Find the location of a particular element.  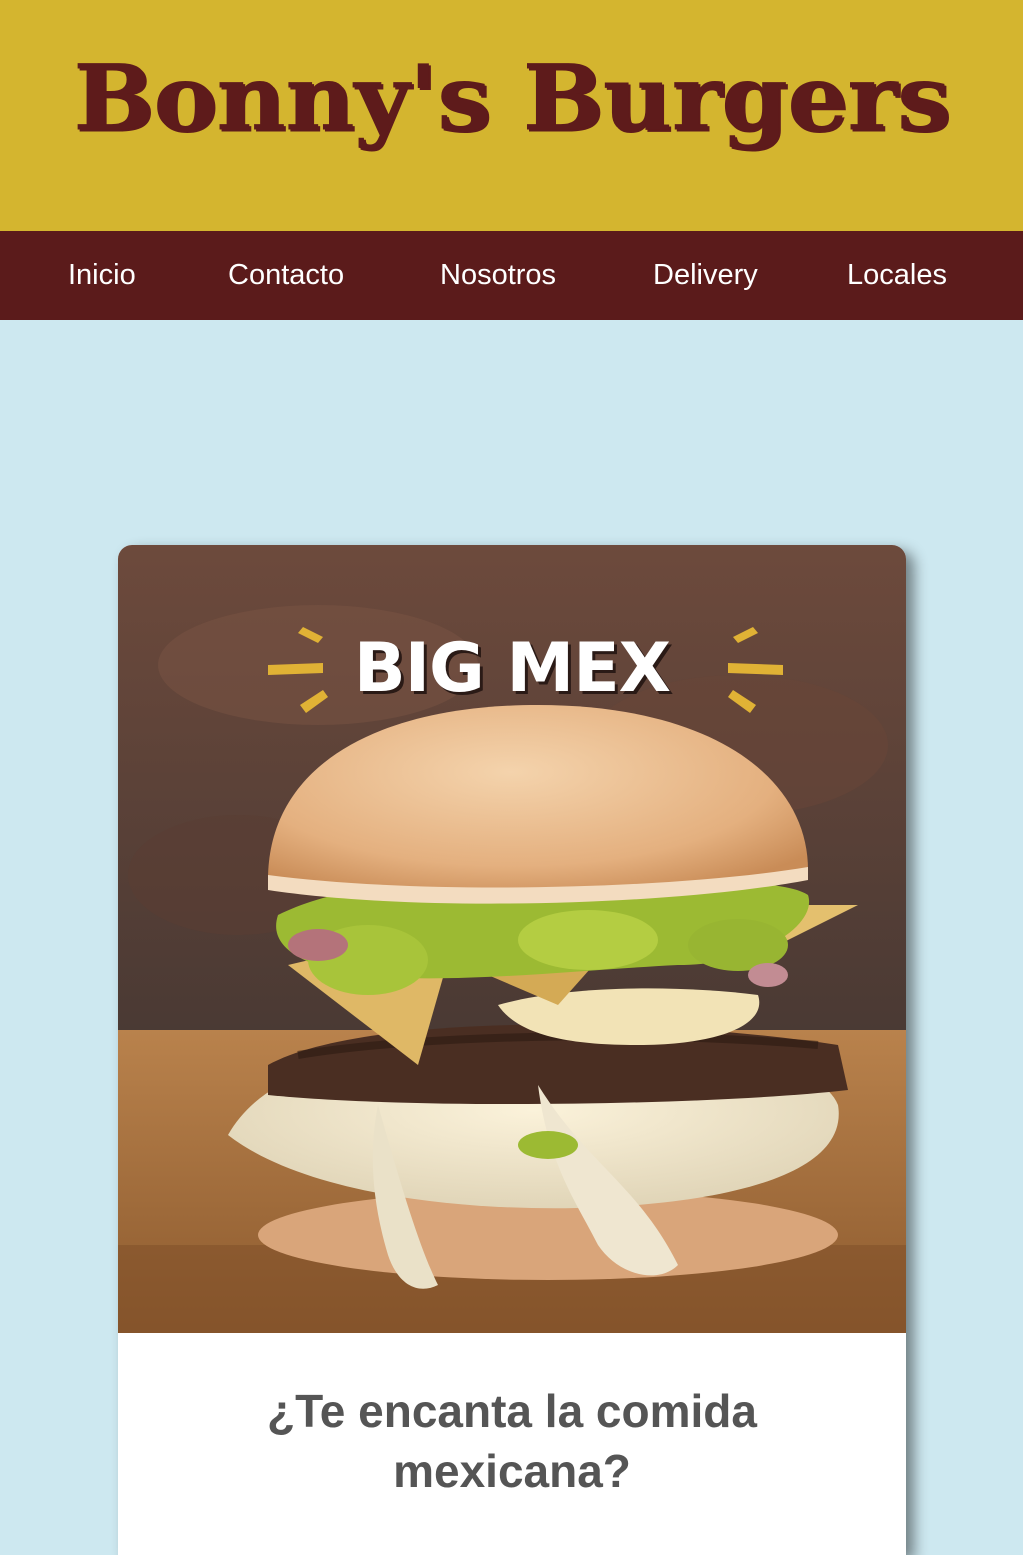

promo-question-line2: mexicana? is located at coordinates (512, 1471).